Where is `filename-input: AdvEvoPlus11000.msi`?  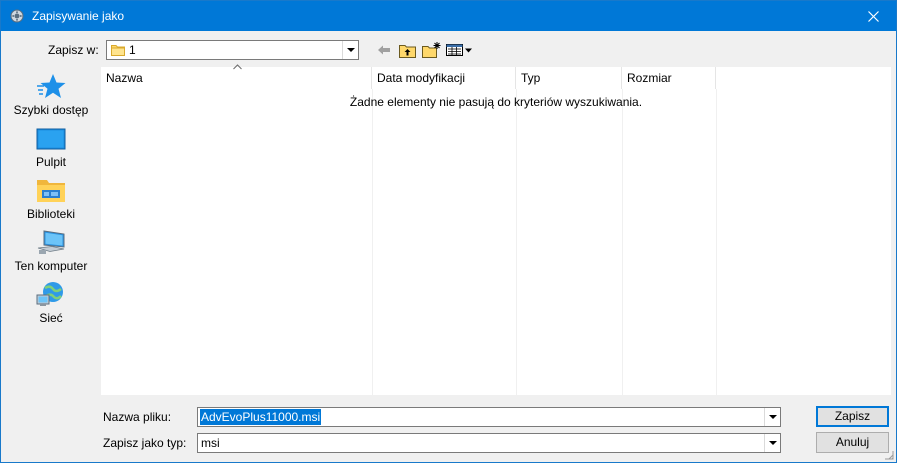
filename-input: AdvEvoPlus11000.msi is located at coordinates (261, 417).